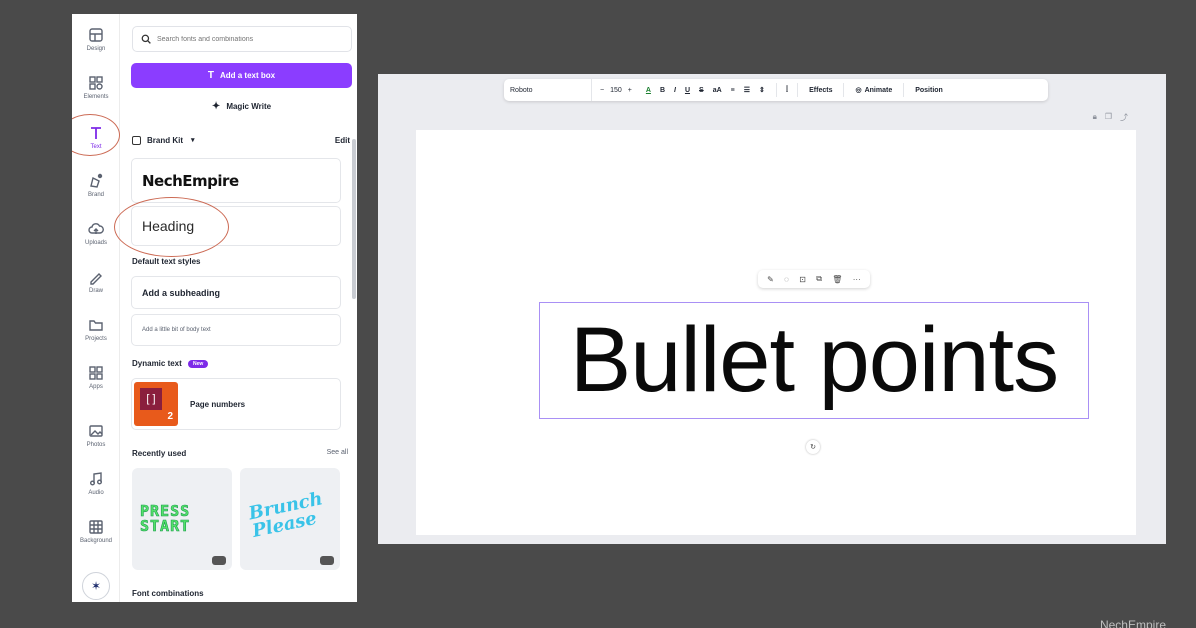 The height and width of the screenshot is (628, 1196). What do you see at coordinates (96, 338) in the screenshot?
I see `rail-label: Projects` at bounding box center [96, 338].